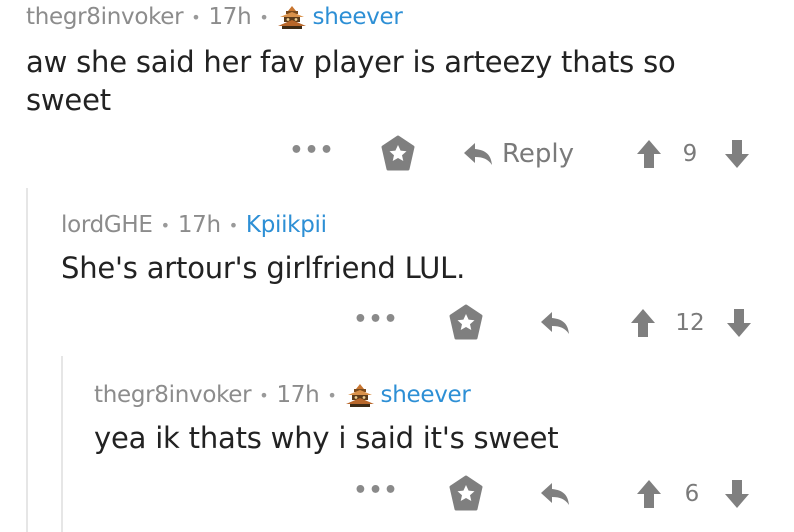 Image resolution: width=794 pixels, height=532 pixels. Describe the element at coordinates (690, 323) in the screenshot. I see `vote-score: 12` at that location.